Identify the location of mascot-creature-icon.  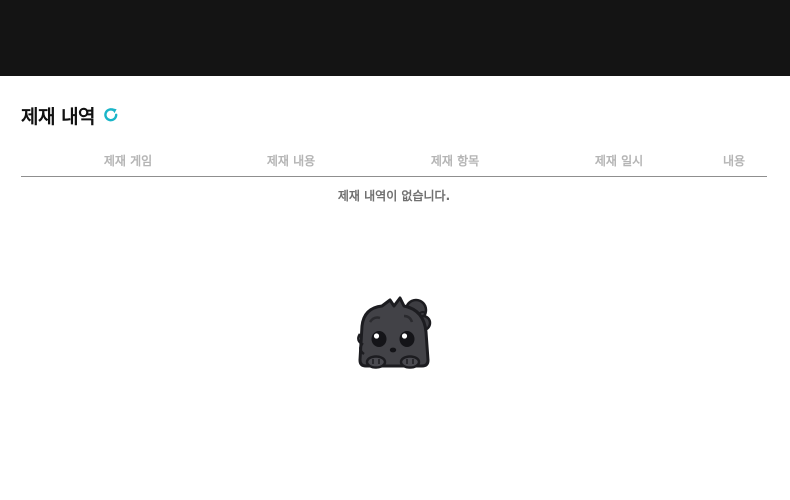
(394, 332).